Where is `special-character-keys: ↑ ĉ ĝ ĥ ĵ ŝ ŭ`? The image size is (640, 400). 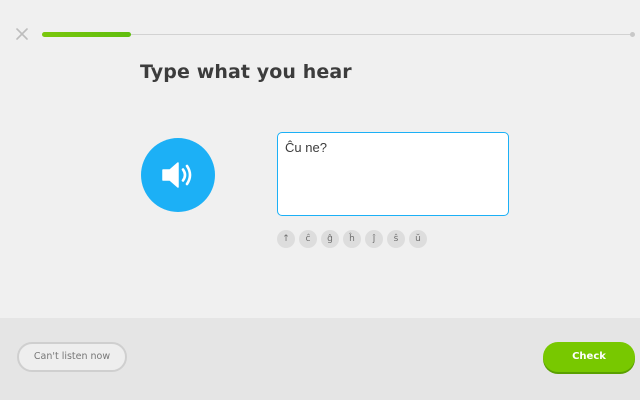
special-character-keys: ↑ ĉ ĝ ĥ ĵ ŝ ŭ is located at coordinates (352, 239).